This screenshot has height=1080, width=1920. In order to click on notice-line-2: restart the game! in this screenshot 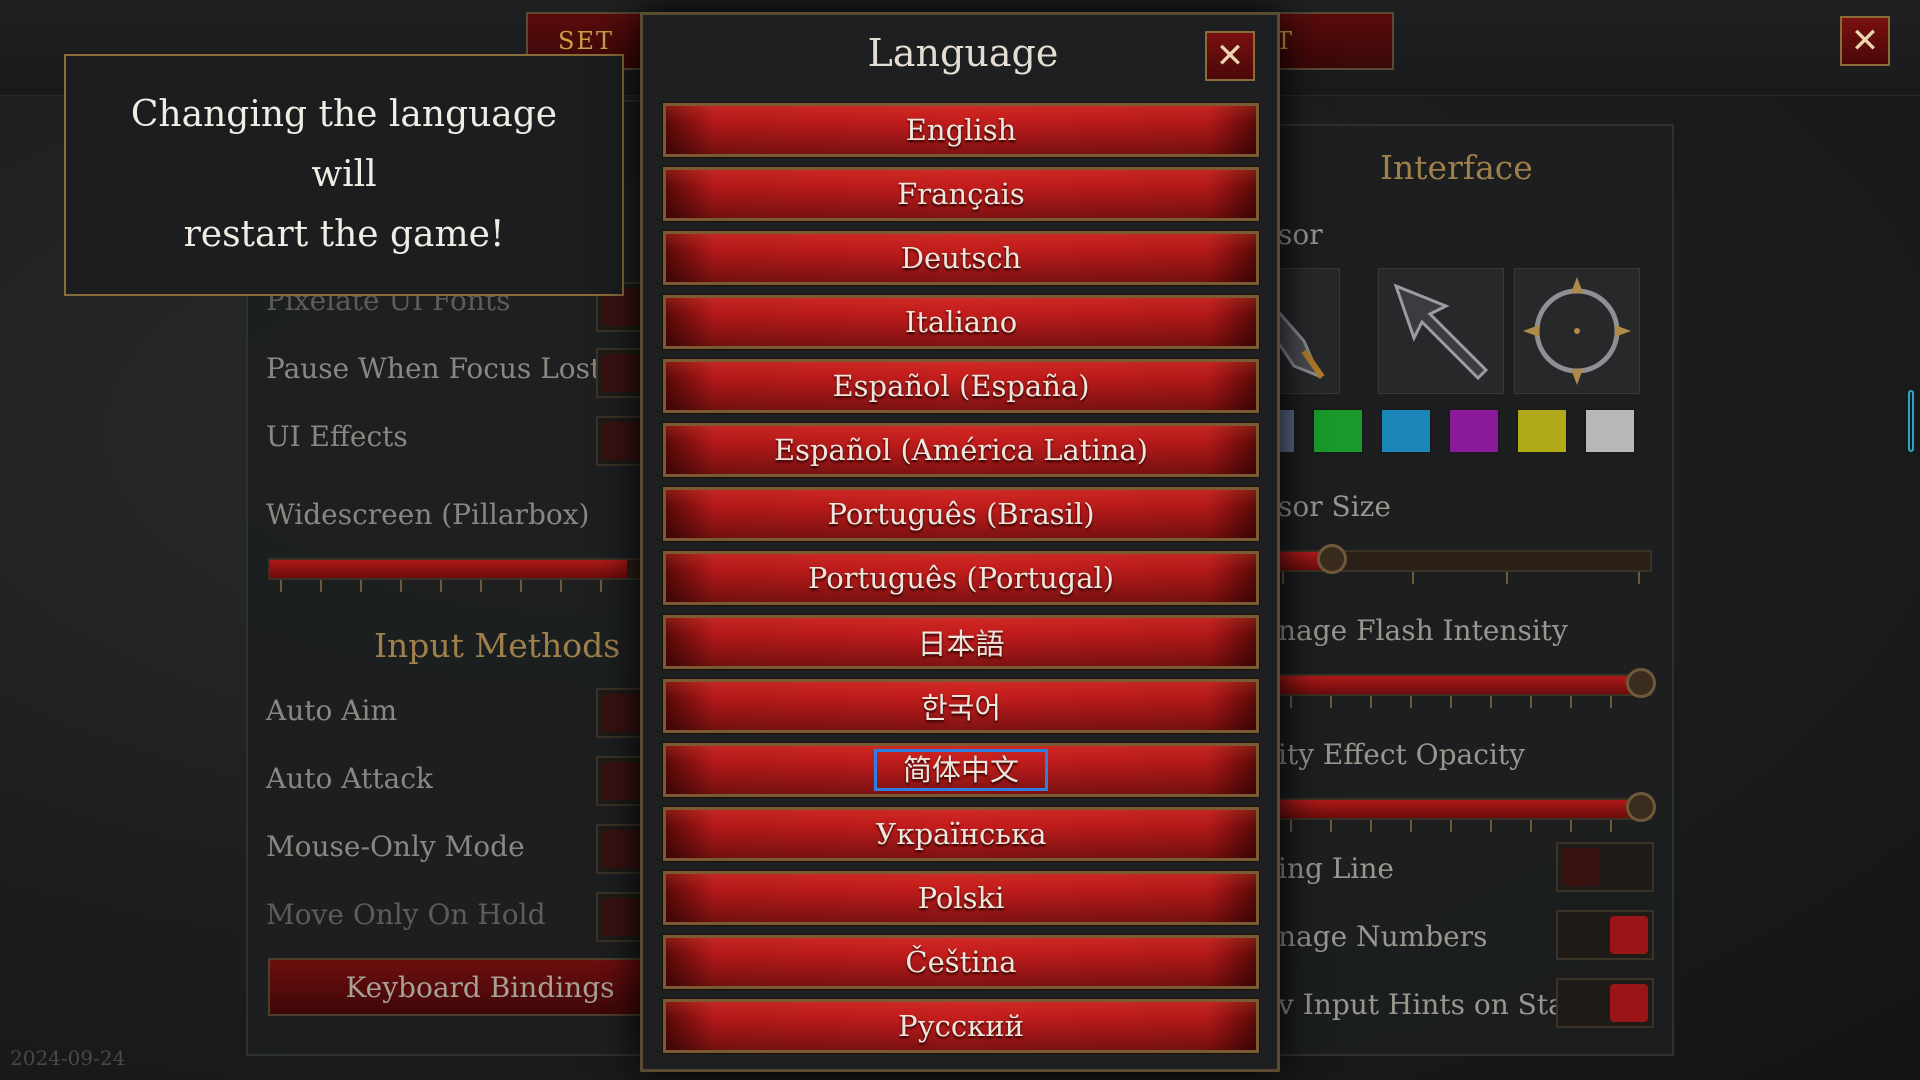, I will do `click(344, 234)`.